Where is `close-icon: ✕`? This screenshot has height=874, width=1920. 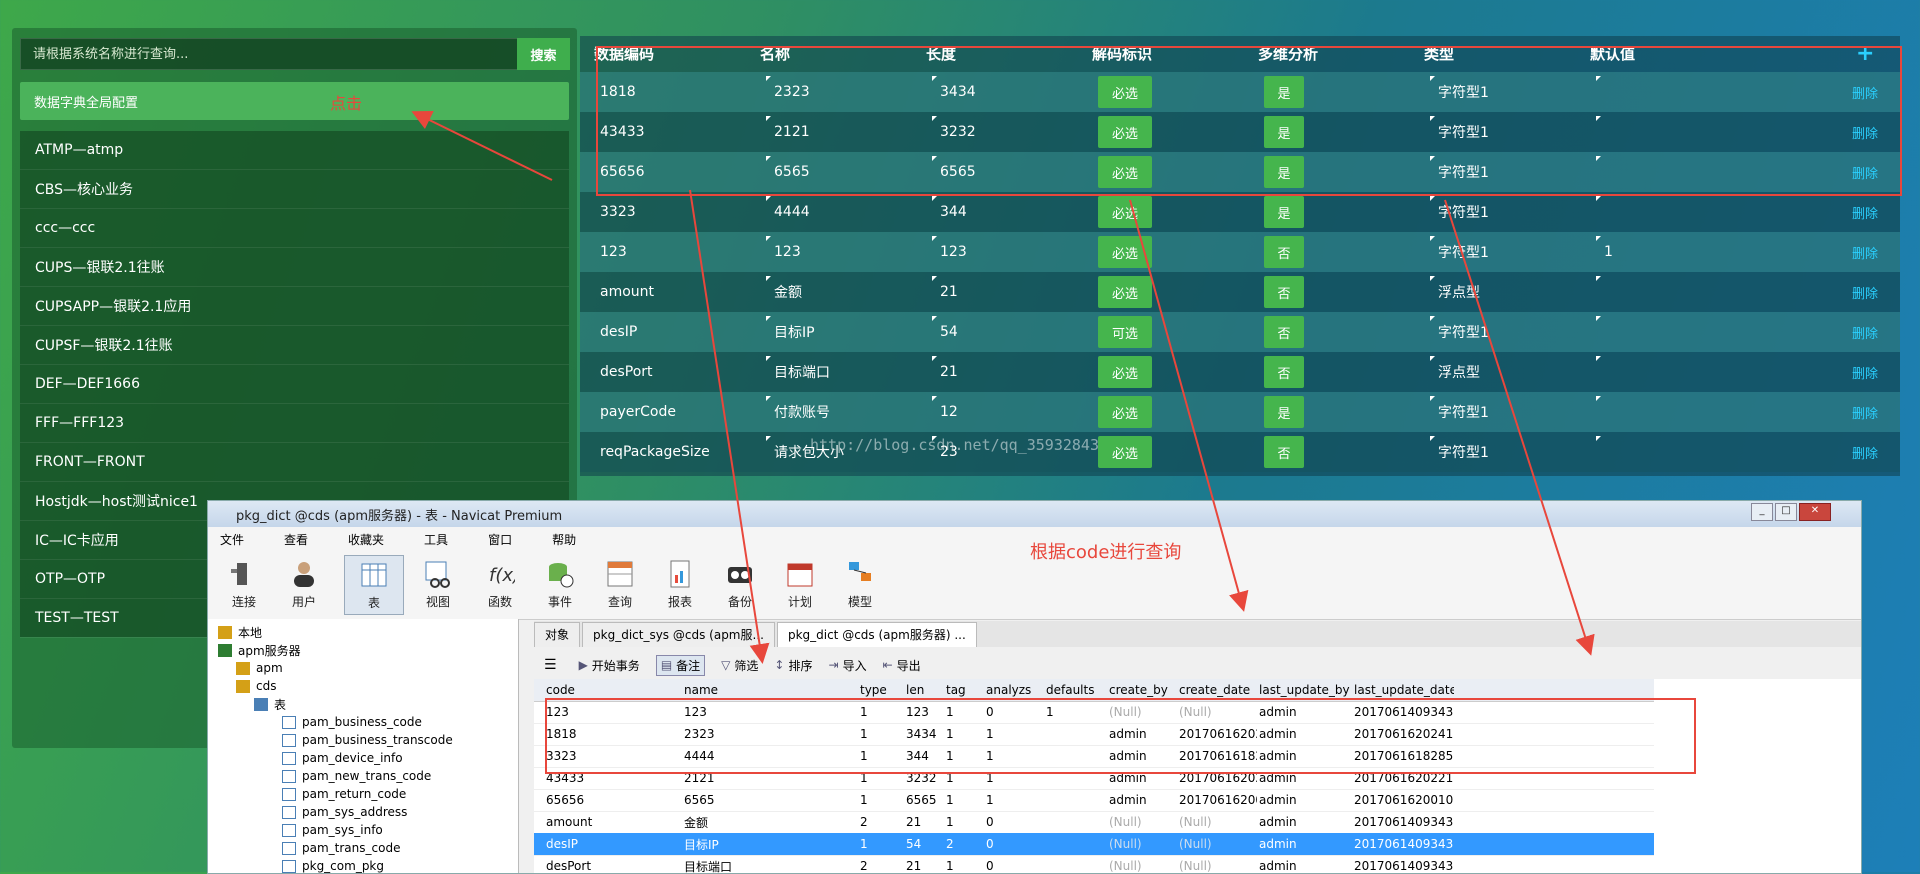
close-icon: ✕ is located at coordinates (1815, 512).